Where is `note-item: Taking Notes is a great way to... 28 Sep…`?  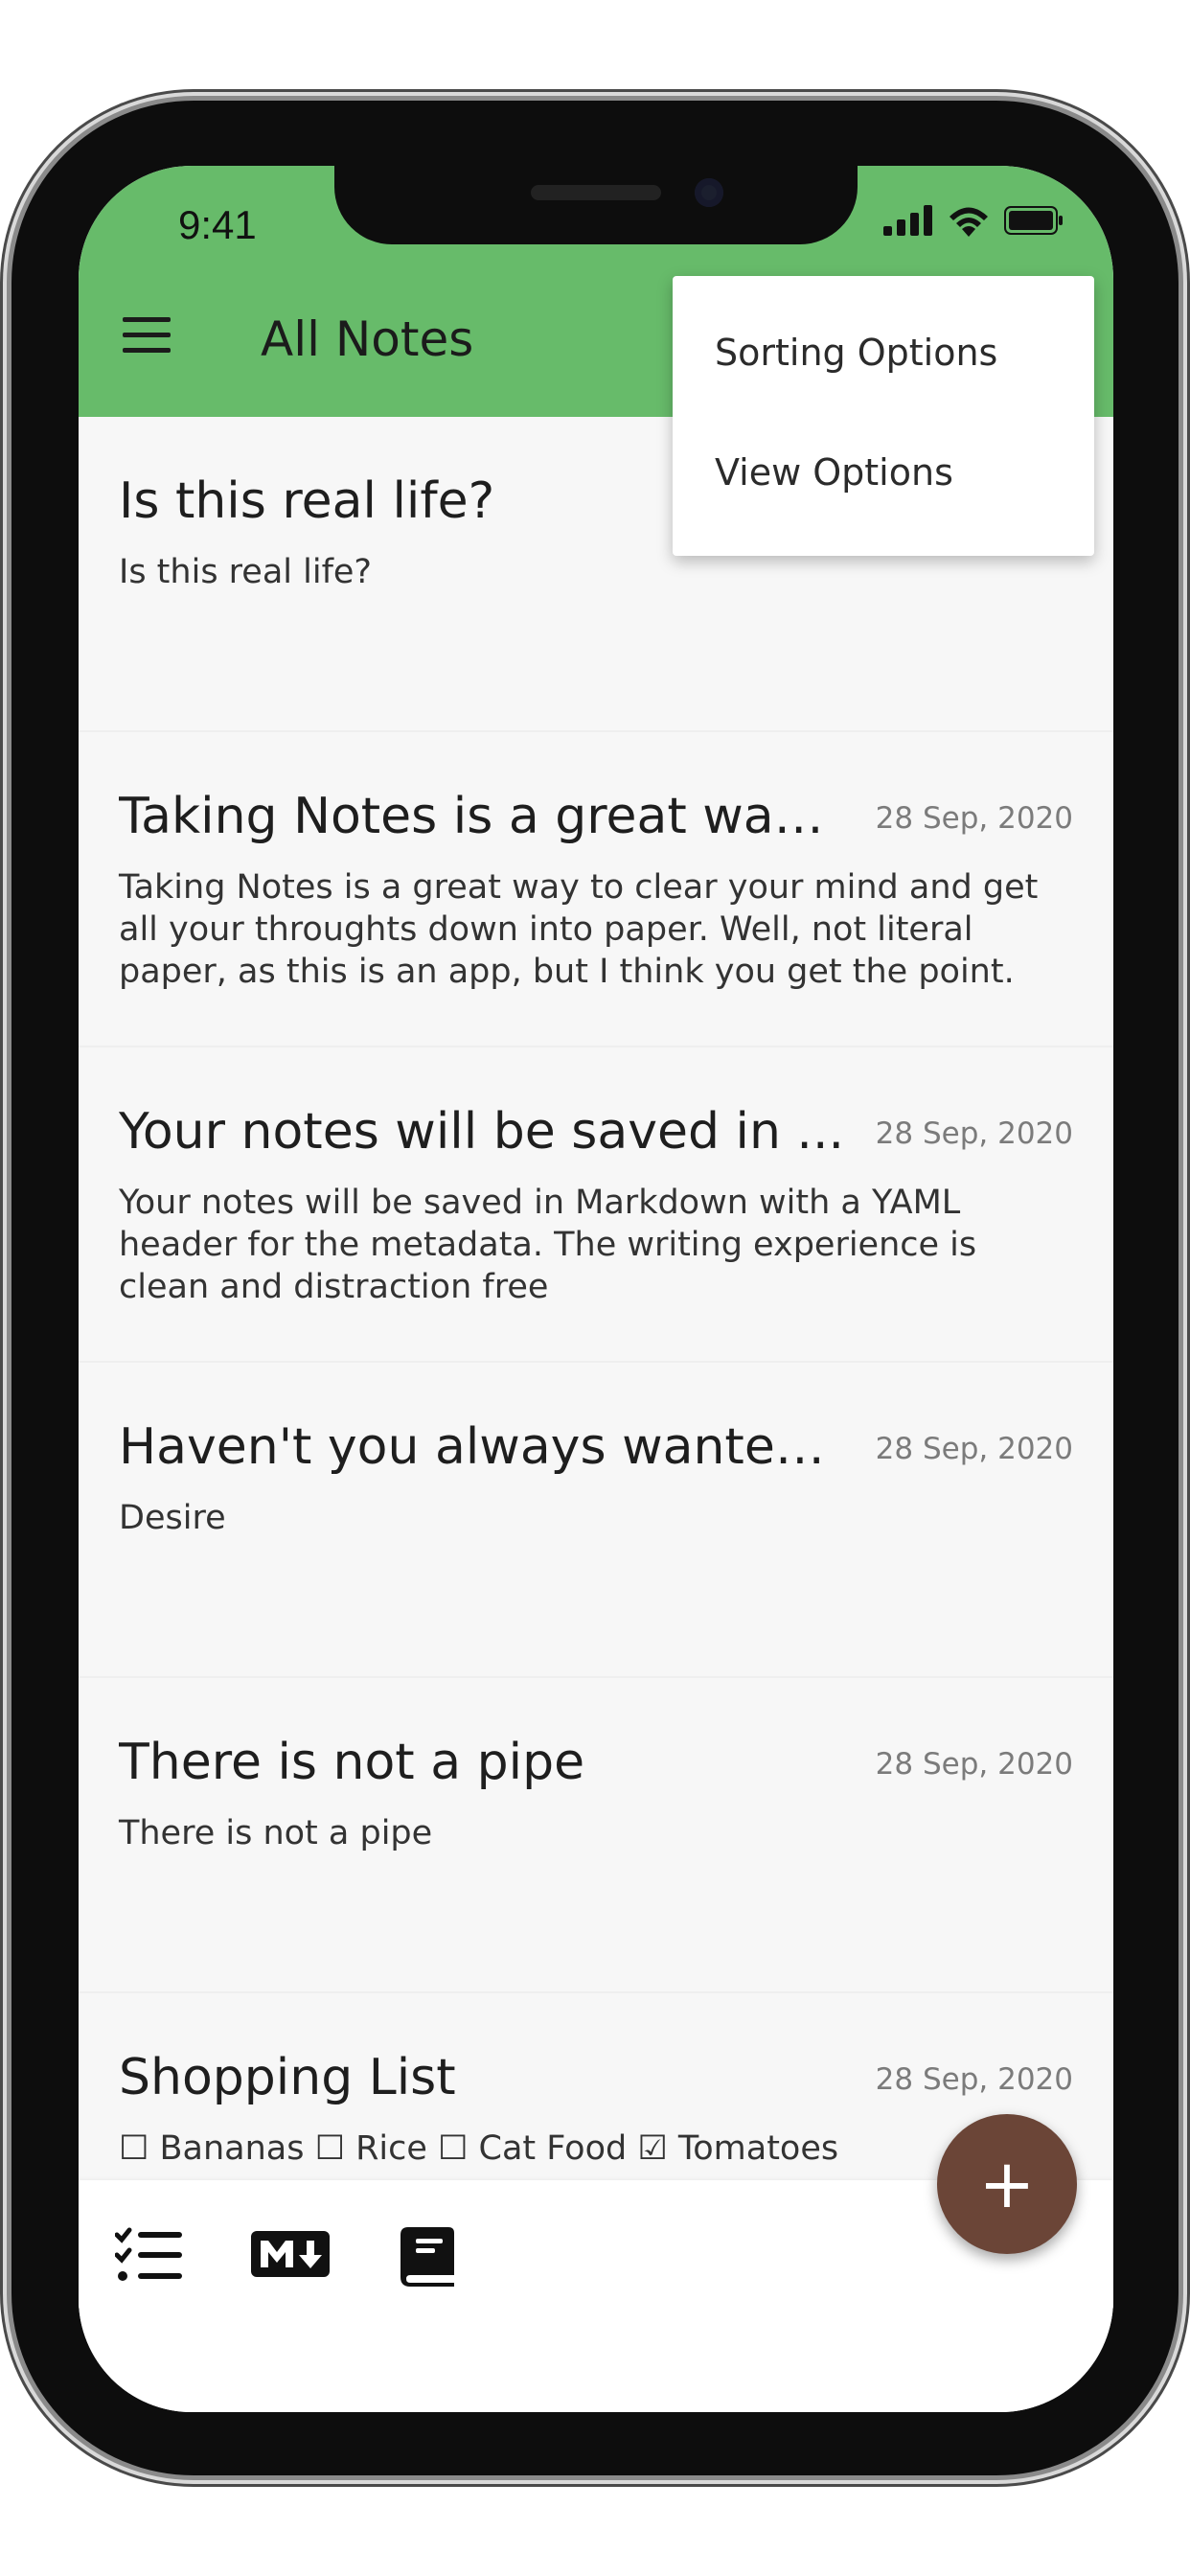
note-item: Taking Notes is a great way to... 28 Sep… is located at coordinates (596, 889).